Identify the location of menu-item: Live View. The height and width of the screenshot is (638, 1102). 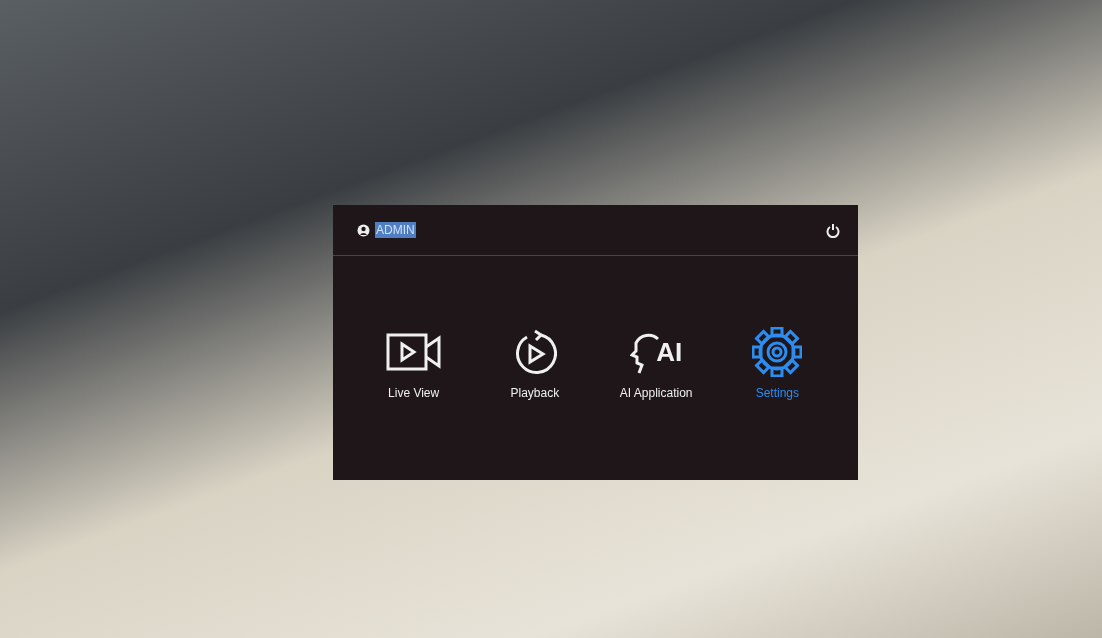
(413, 364).